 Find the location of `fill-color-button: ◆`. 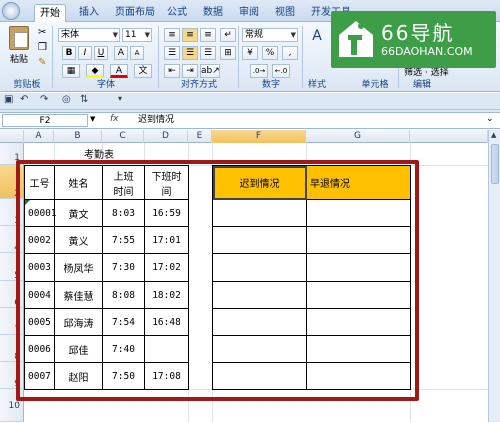

fill-color-button: ◆ is located at coordinates (95, 71).